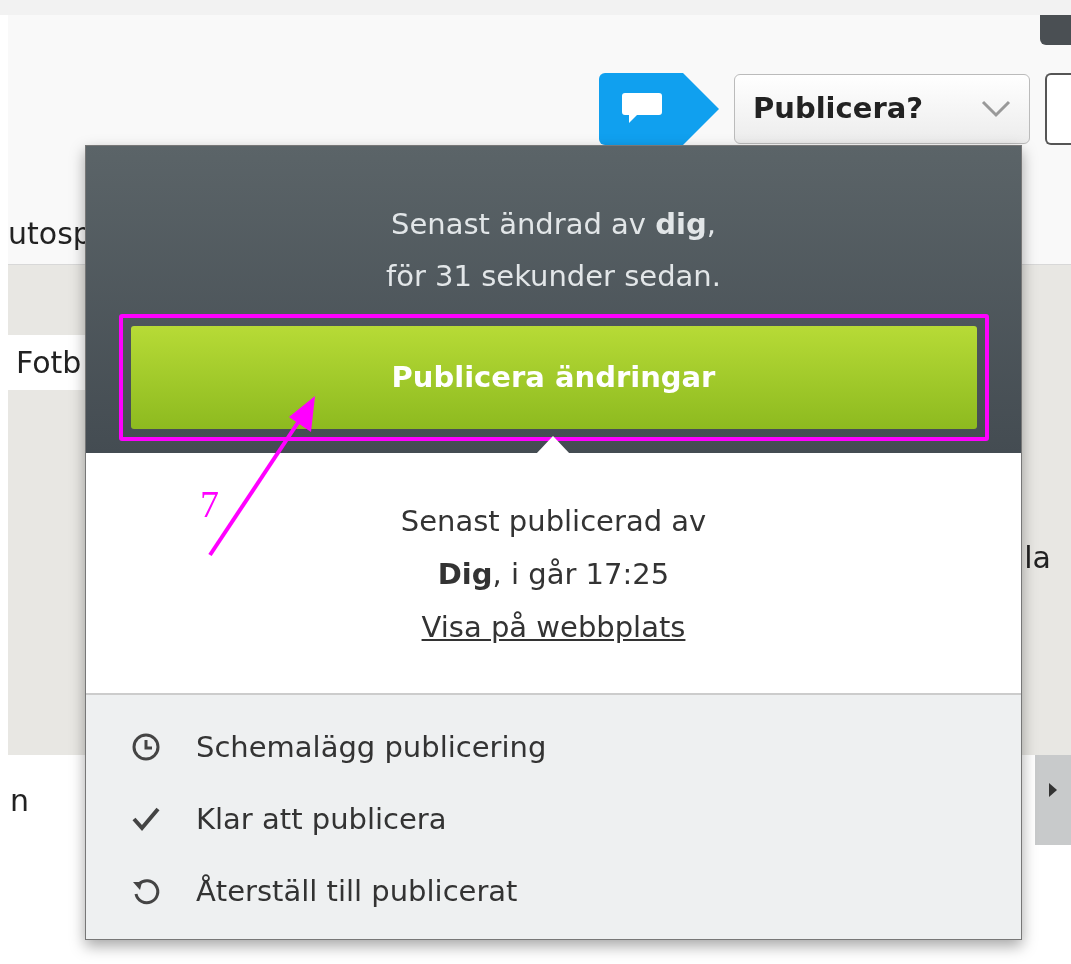 The width and height of the screenshot is (1071, 964). Describe the element at coordinates (209, 504) in the screenshot. I see `annotation-number: 7` at that location.